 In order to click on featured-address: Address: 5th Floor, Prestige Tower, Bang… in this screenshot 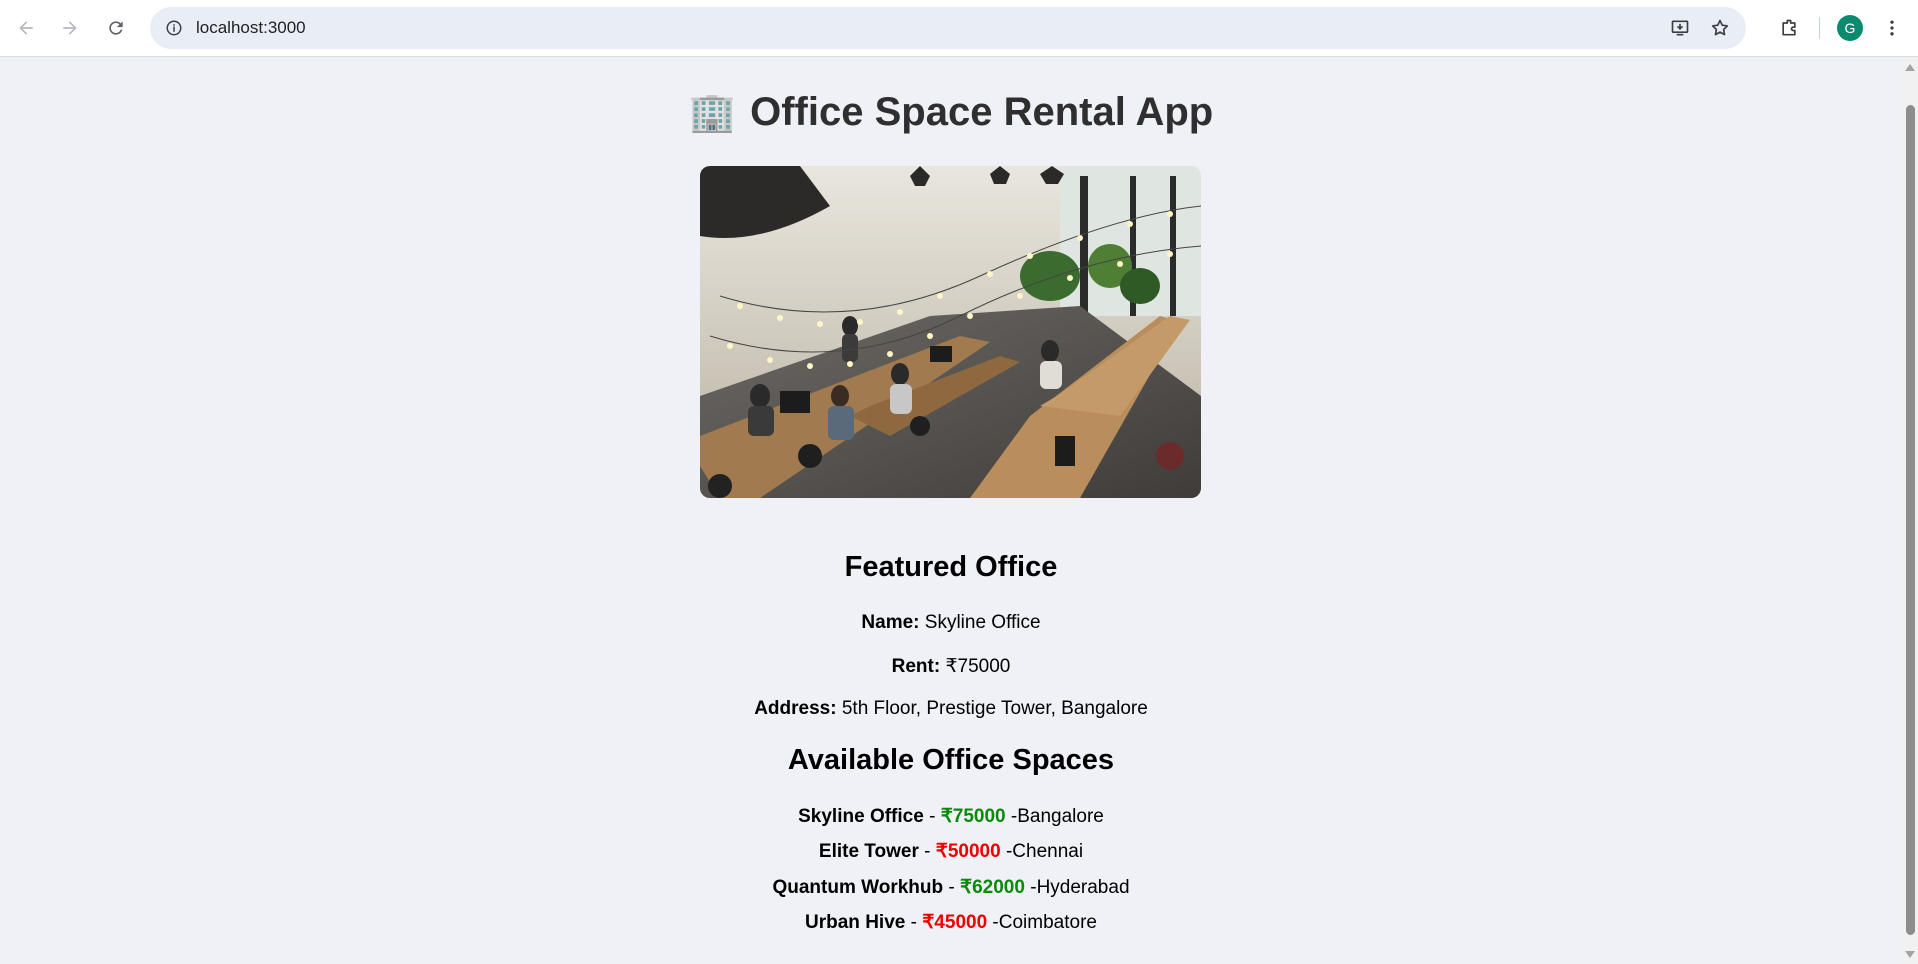, I will do `click(951, 709)`.